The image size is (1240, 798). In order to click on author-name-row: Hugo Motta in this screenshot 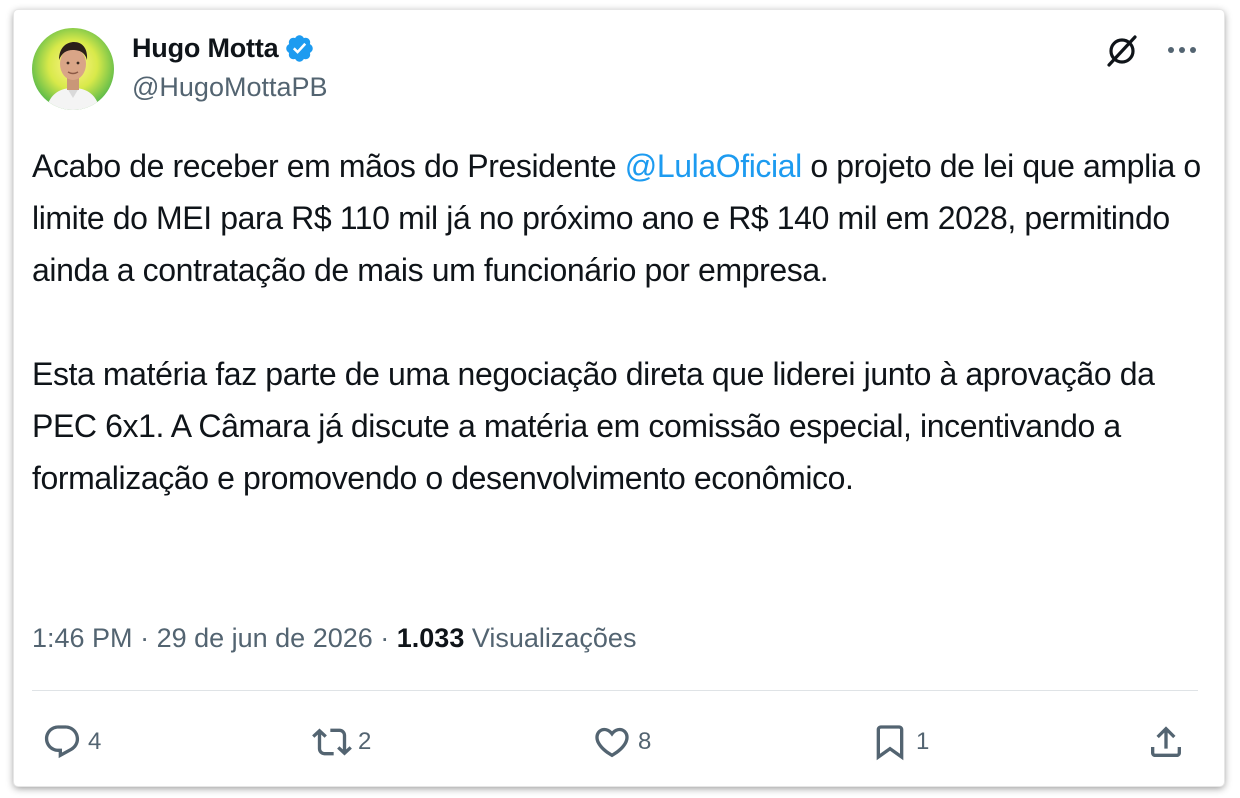, I will do `click(223, 48)`.